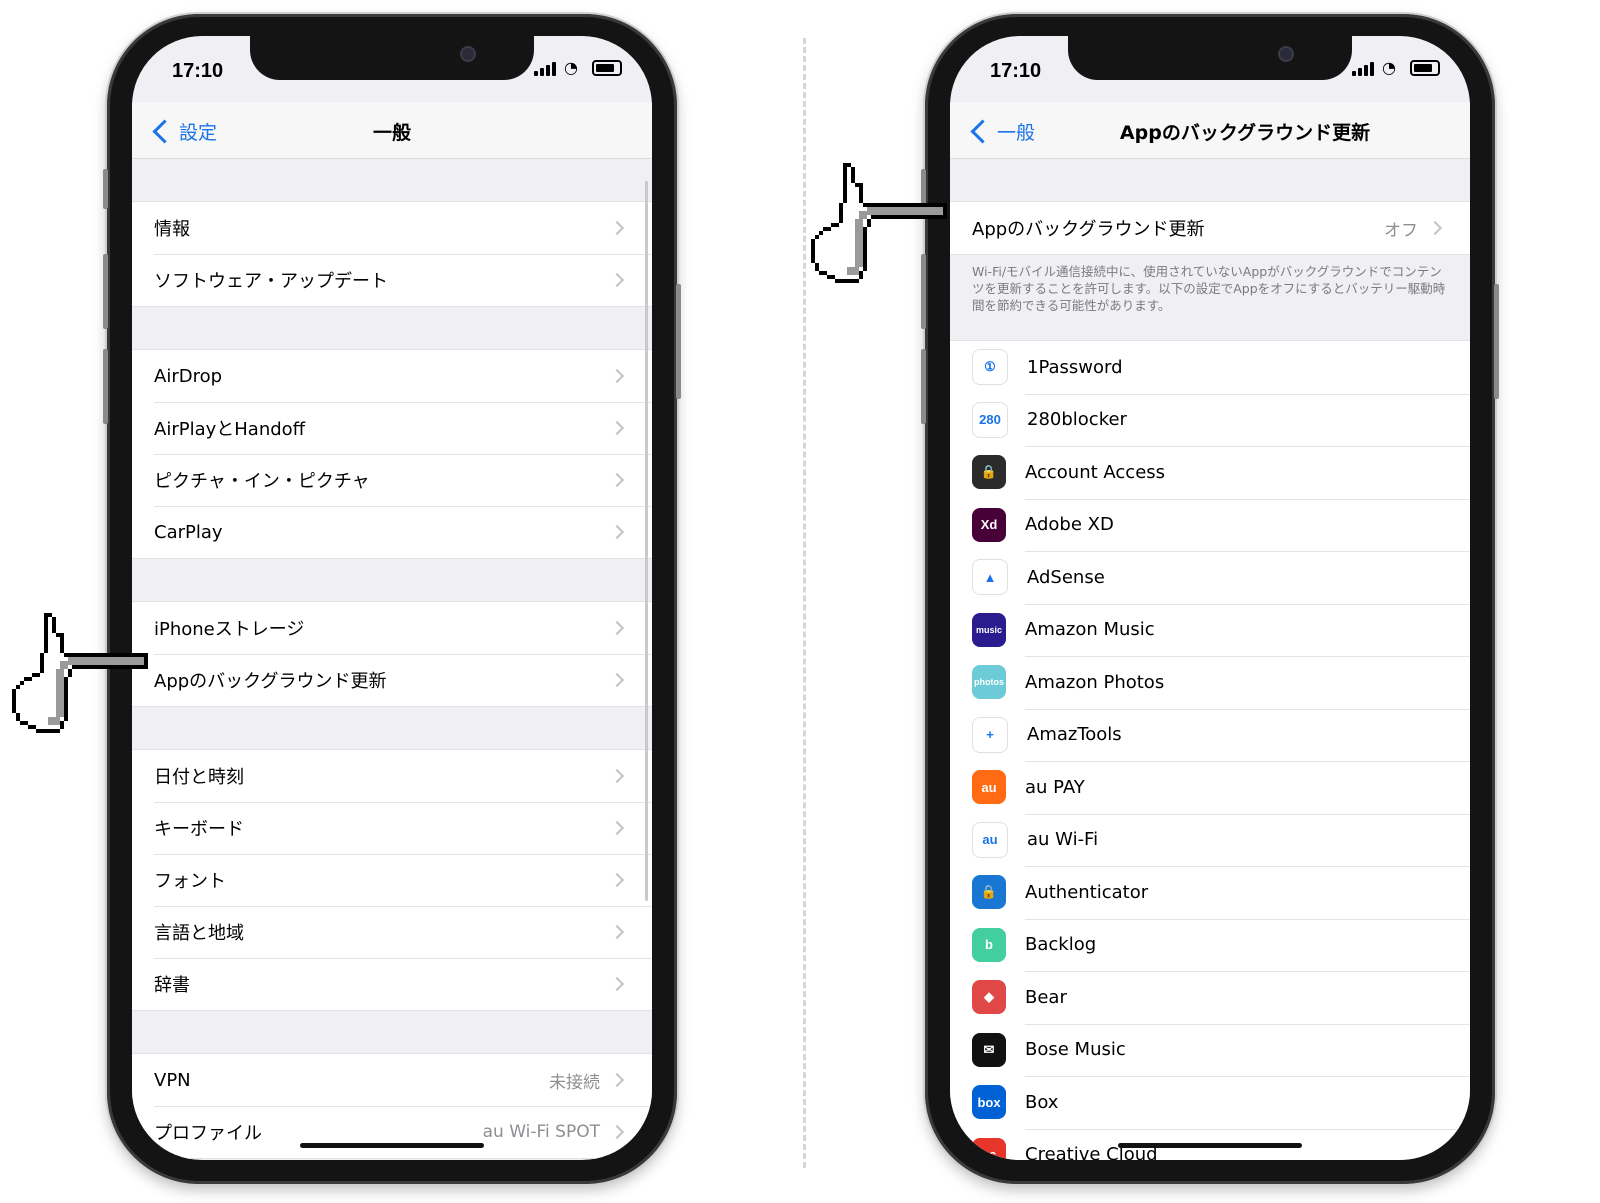  What do you see at coordinates (392, 480) in the screenshot?
I see `settings-row: ピクチャ・イン・ピクチャ` at bounding box center [392, 480].